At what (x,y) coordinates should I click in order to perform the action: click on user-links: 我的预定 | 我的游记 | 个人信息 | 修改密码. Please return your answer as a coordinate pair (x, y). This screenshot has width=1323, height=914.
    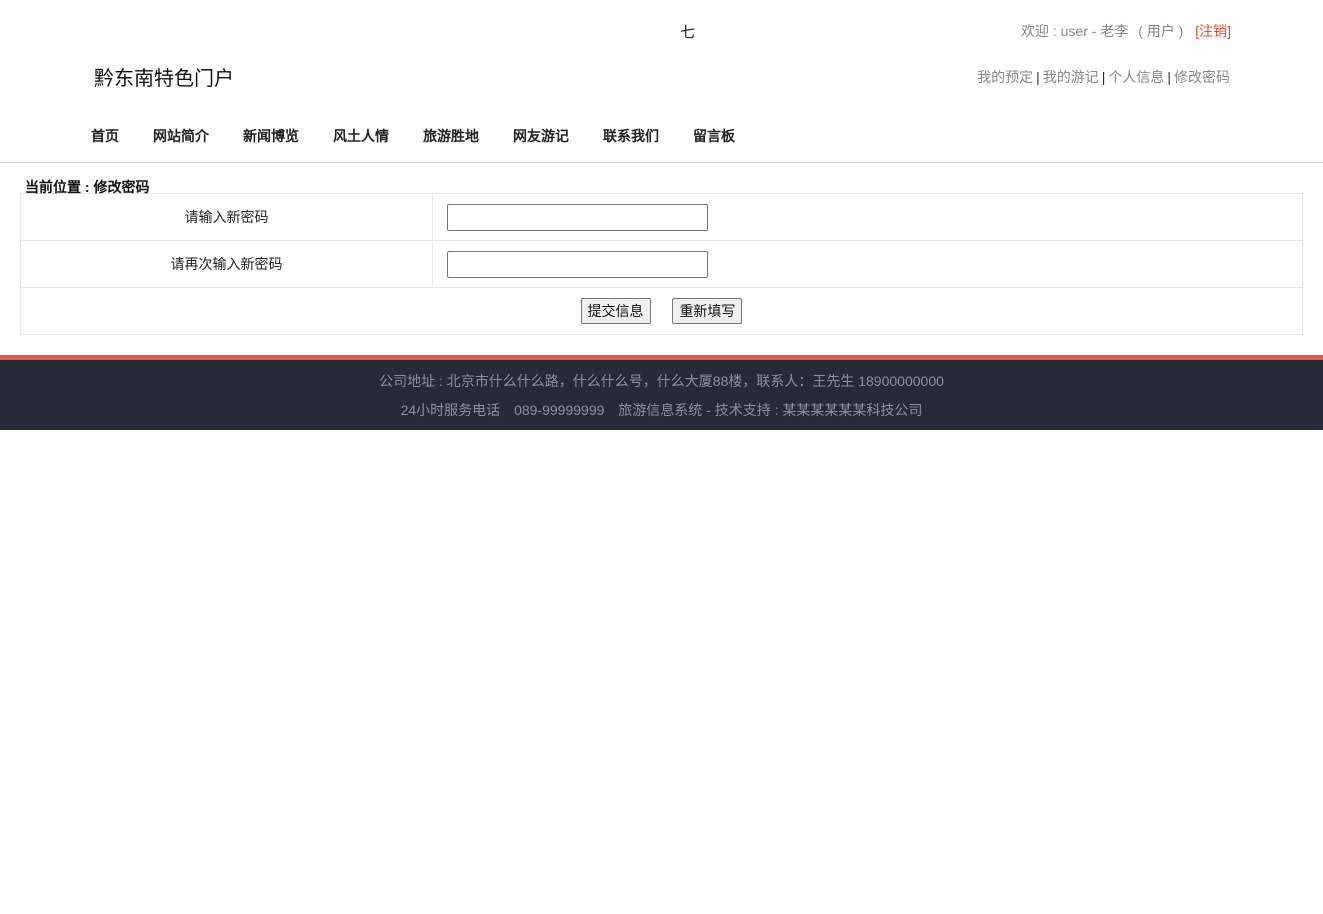
    Looking at the image, I should click on (1103, 77).